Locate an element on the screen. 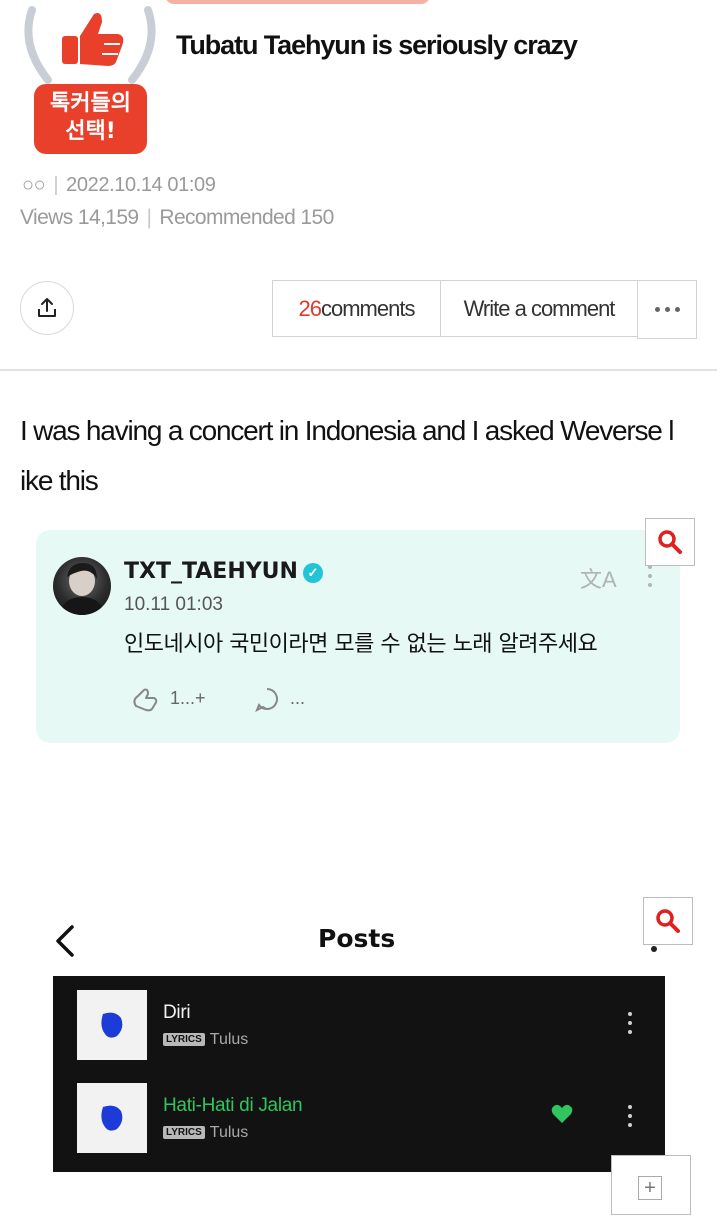 The height and width of the screenshot is (1215, 717). author-name: ○○ is located at coordinates (34, 185).